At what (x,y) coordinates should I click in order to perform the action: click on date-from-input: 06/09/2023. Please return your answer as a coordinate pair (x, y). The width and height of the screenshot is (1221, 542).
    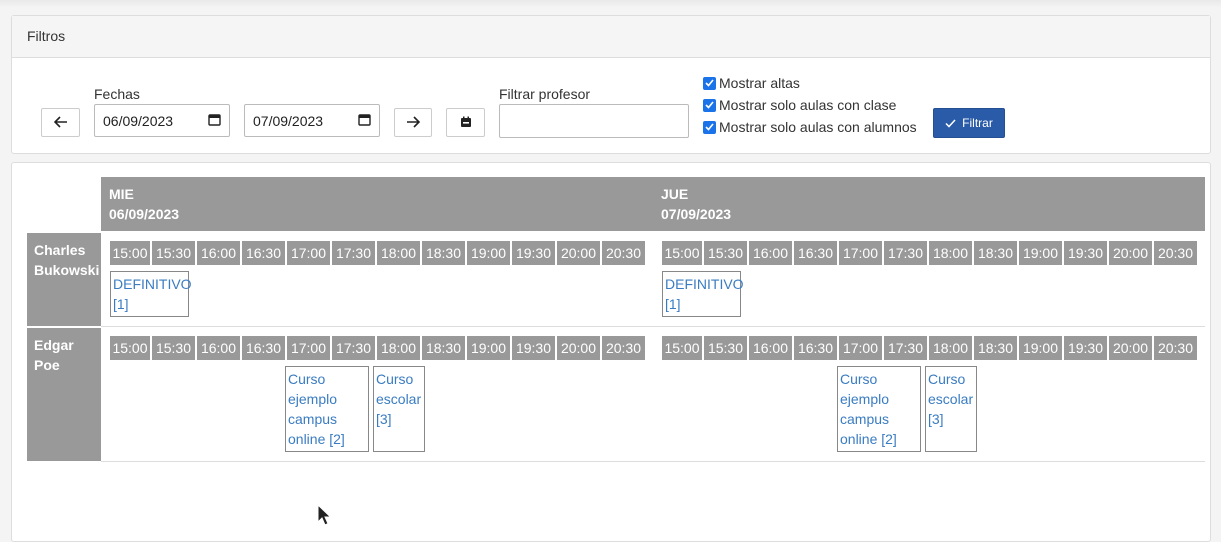
    Looking at the image, I should click on (162, 120).